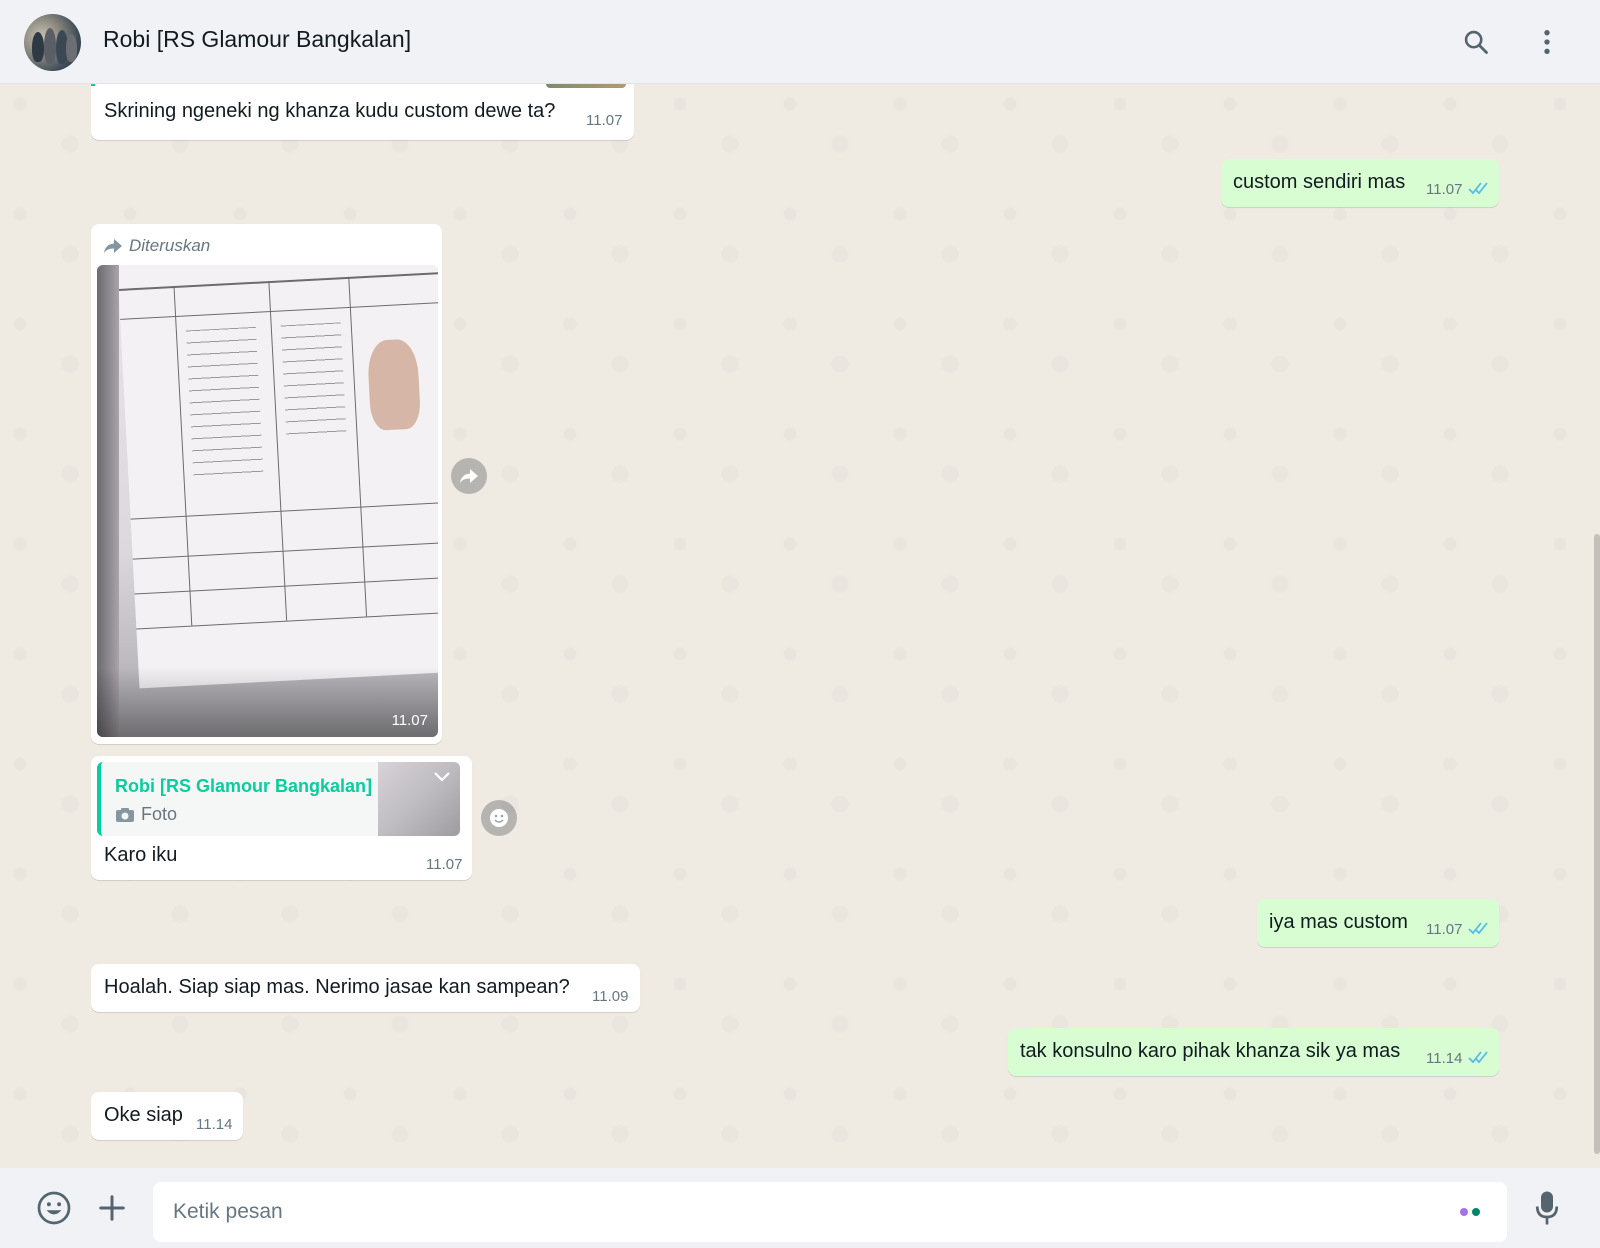  I want to click on forwarded-label: Diteruskan, so click(156, 246).